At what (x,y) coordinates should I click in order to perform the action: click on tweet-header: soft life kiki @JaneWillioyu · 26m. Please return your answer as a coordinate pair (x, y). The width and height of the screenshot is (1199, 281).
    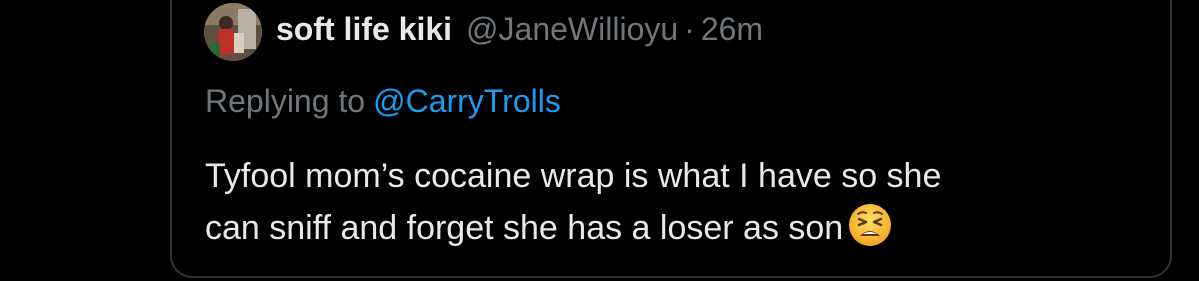
    Looking at the image, I should click on (519, 33).